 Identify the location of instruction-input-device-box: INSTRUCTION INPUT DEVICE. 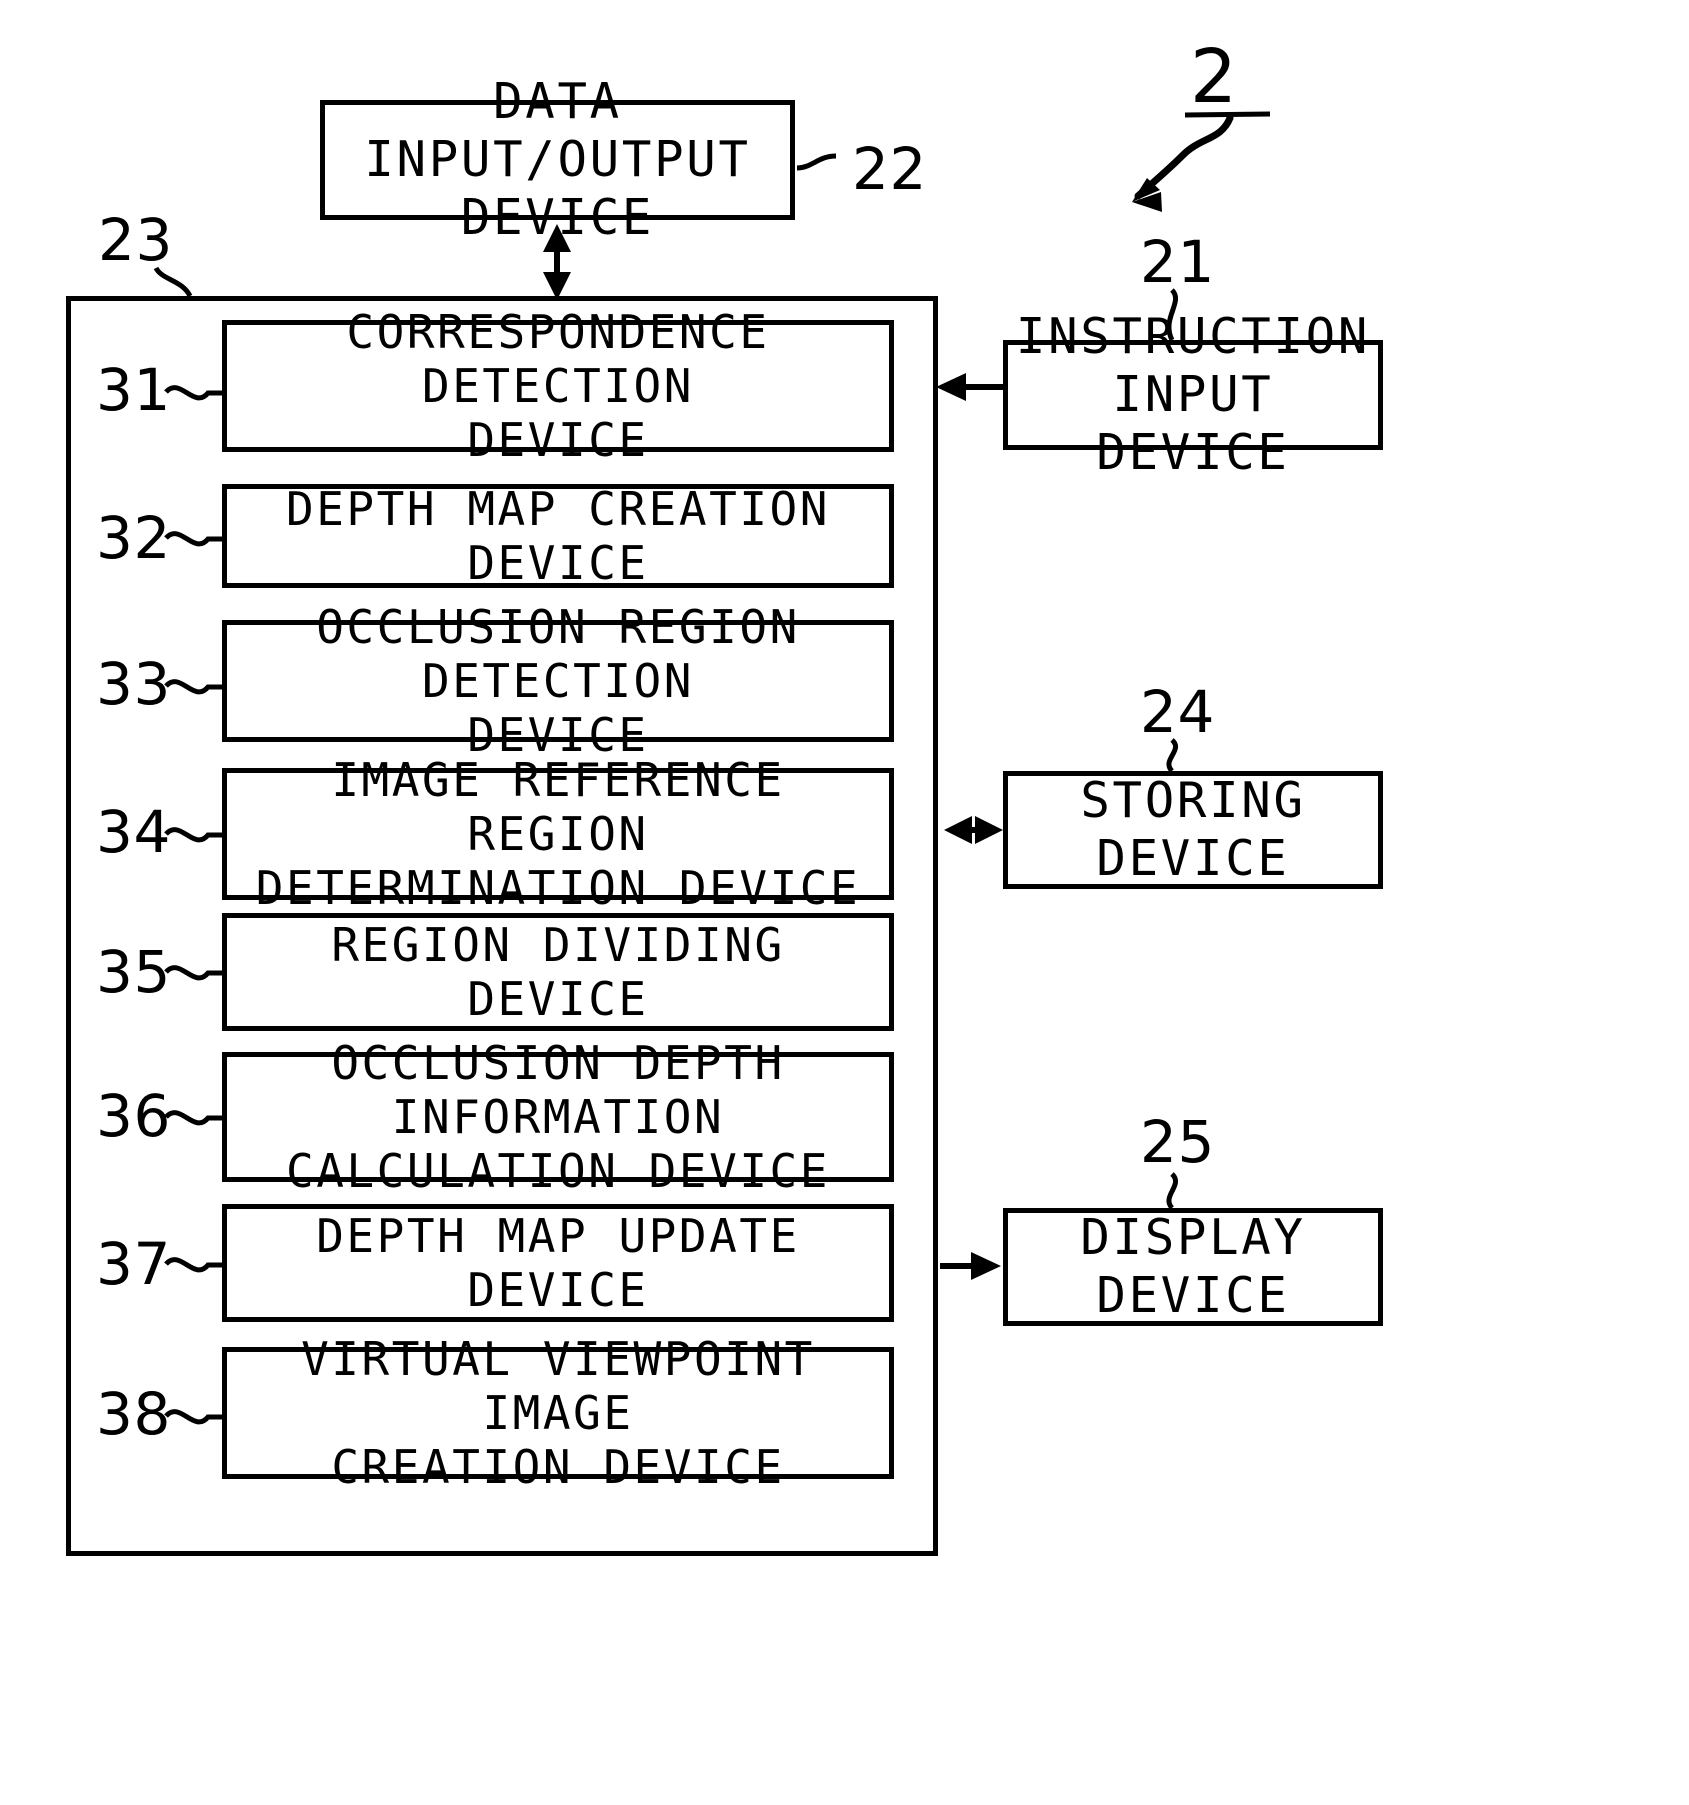
(1193, 394).